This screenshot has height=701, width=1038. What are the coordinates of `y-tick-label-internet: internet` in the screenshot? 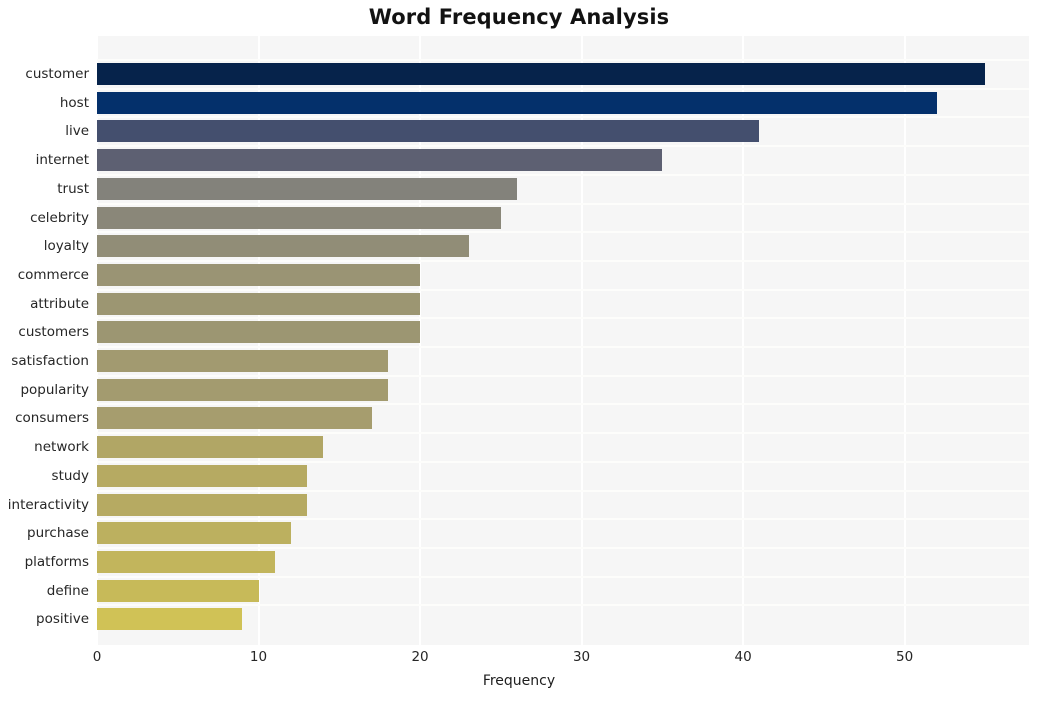 It's located at (62, 160).